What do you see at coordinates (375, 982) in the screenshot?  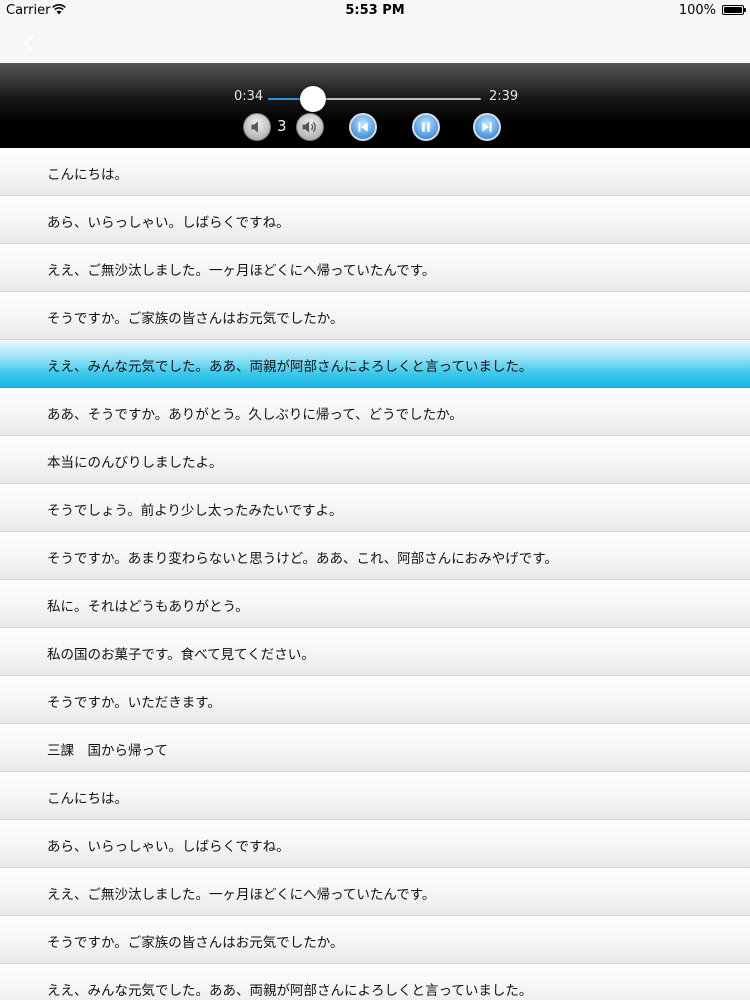 I see `transcript-row: ええ、みんな元気でした。ああ、両親が阿部さんによろしくと言っていました。` at bounding box center [375, 982].